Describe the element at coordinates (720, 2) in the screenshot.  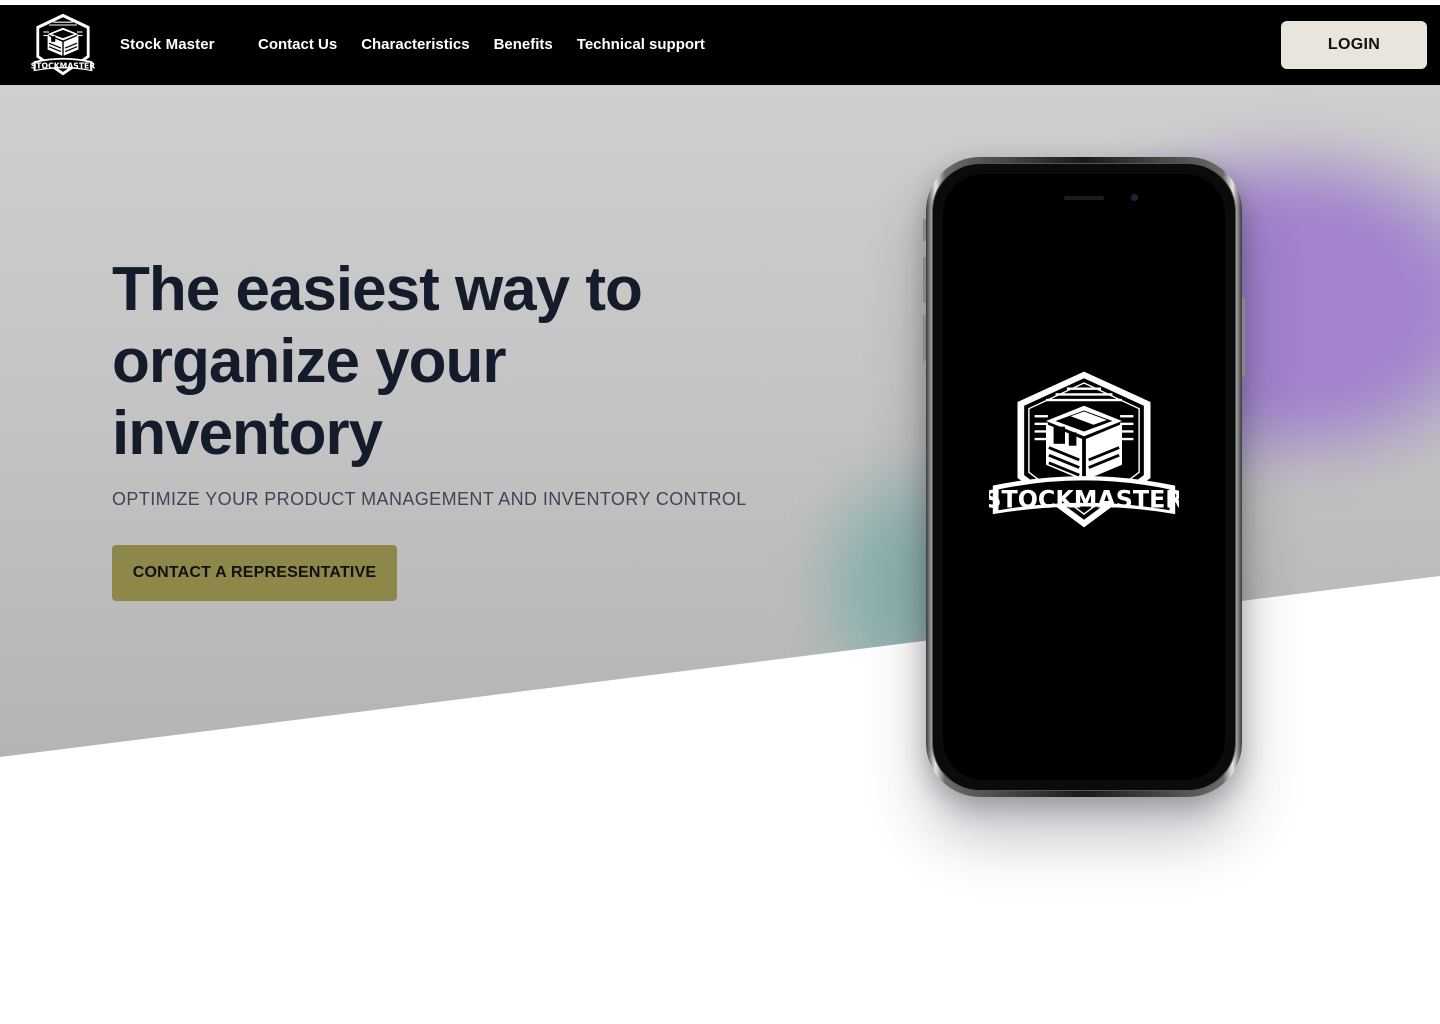
I see `top-strip` at that location.